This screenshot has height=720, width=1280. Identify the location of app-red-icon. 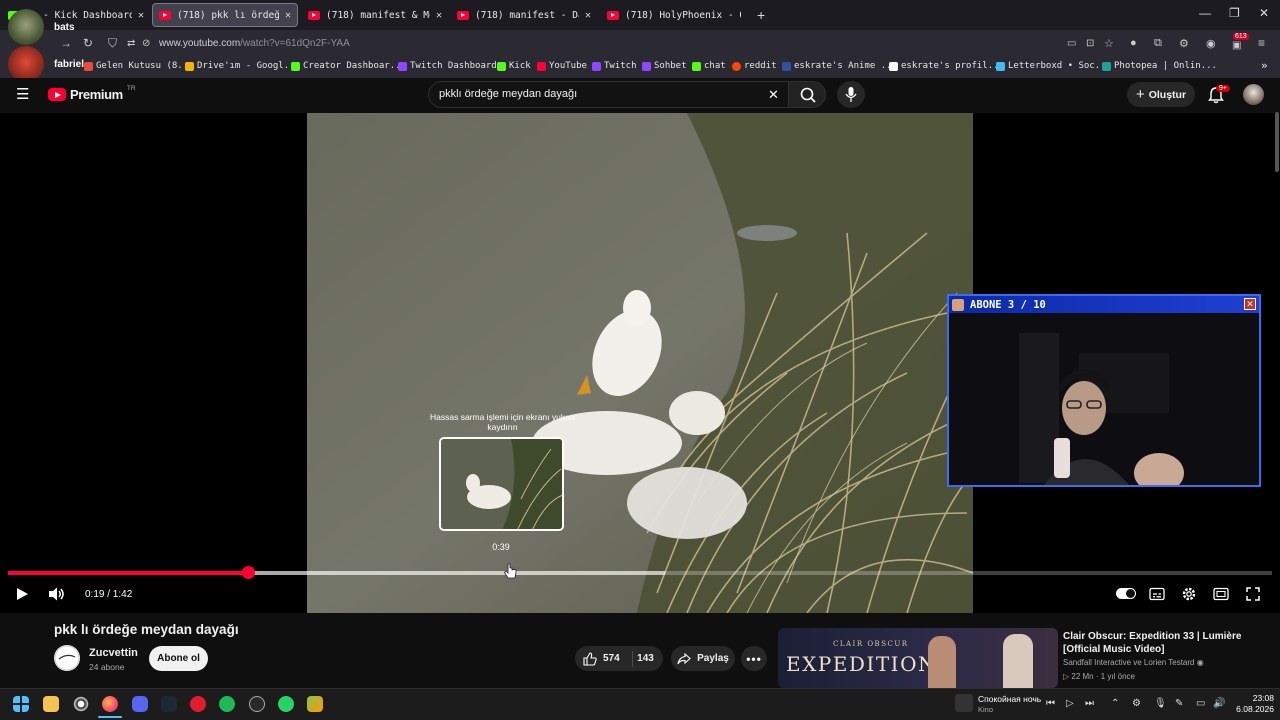
(198, 704).